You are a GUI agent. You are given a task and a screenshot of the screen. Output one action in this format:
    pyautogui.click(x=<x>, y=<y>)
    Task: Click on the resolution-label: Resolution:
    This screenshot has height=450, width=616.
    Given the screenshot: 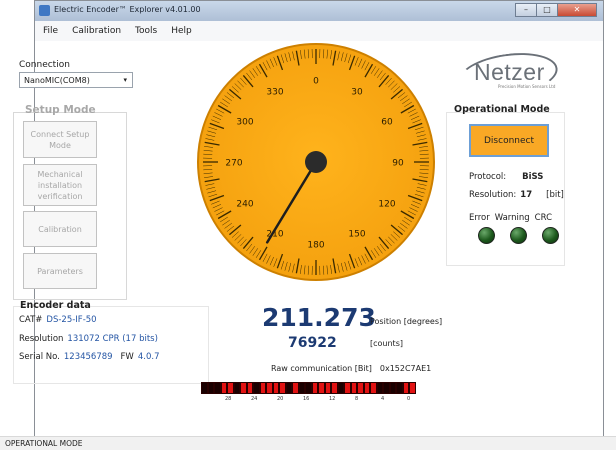 What is the action you would take?
    pyautogui.click(x=493, y=195)
    